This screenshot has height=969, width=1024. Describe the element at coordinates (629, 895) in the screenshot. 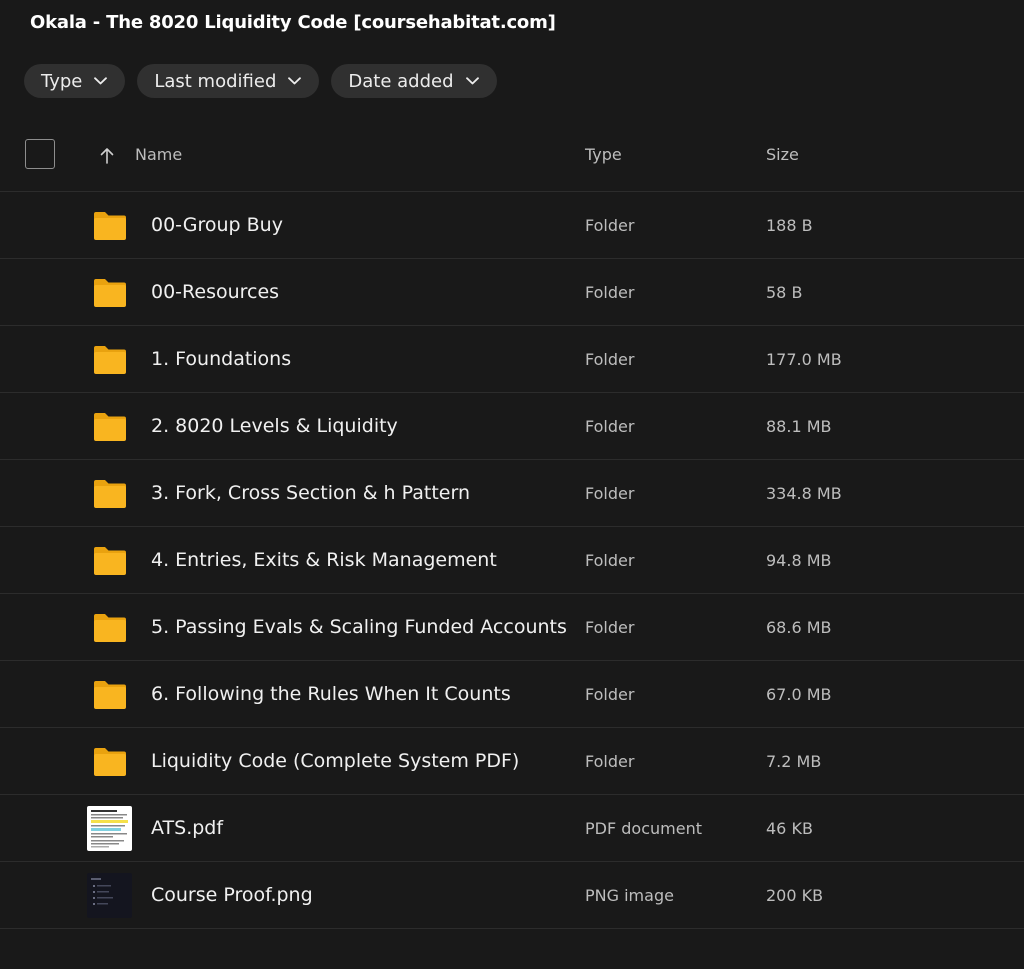

I see `file-type: PNG image` at that location.